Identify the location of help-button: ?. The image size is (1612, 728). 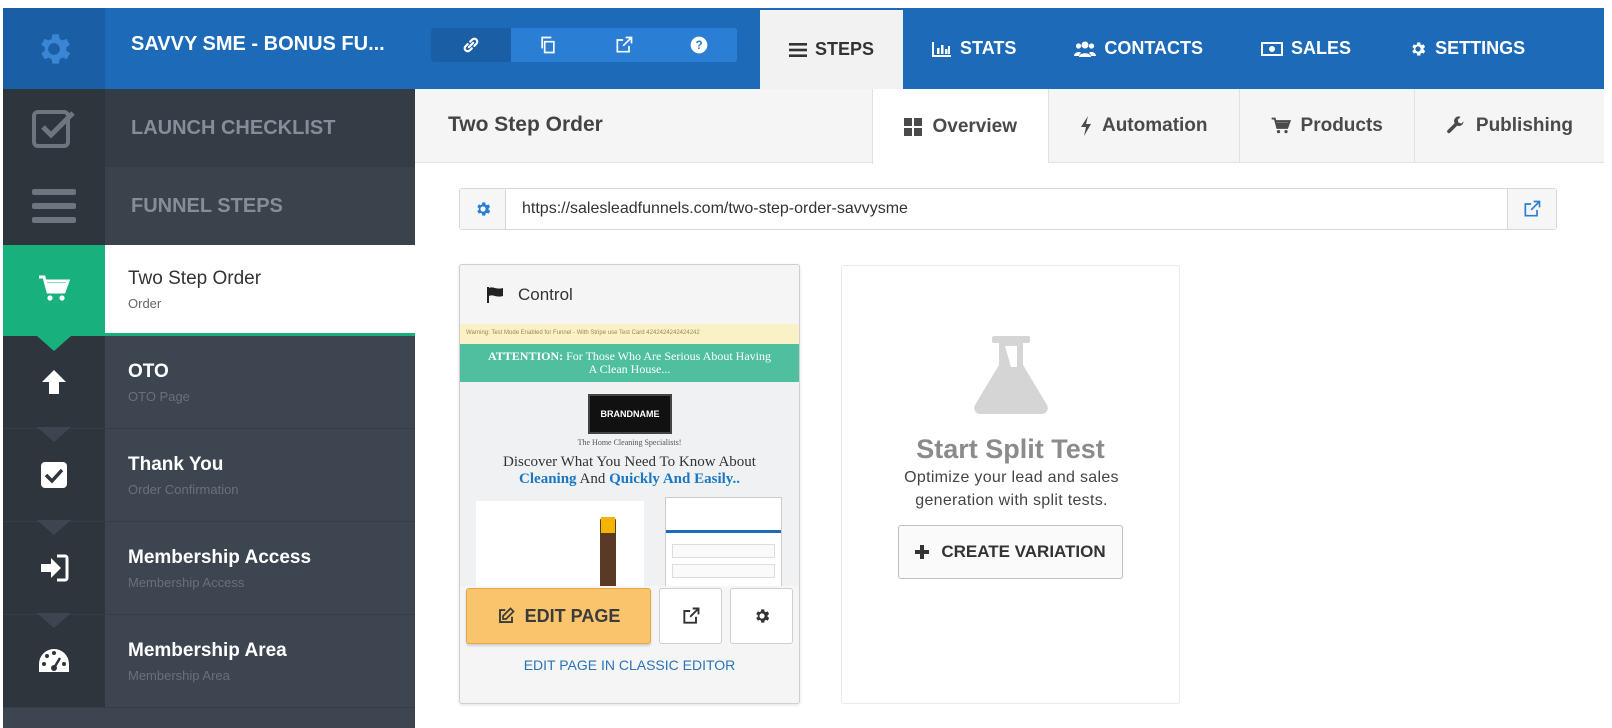
(700, 45).